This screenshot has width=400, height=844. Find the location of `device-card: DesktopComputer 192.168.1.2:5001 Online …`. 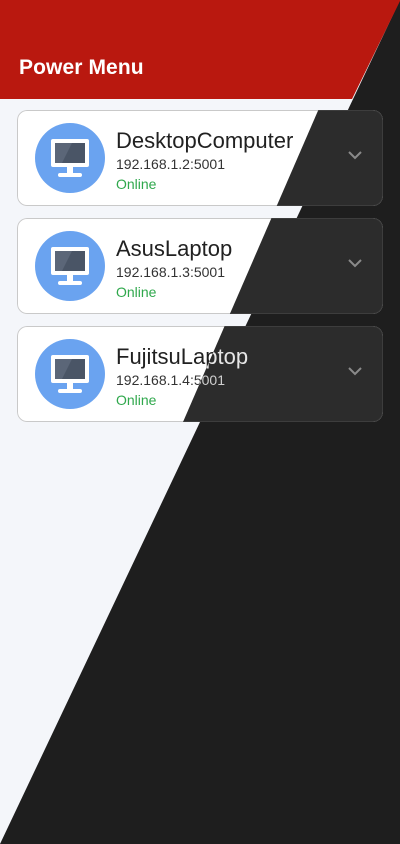

device-card: DesktopComputer 192.168.1.2:5001 Online … is located at coordinates (200, 158).